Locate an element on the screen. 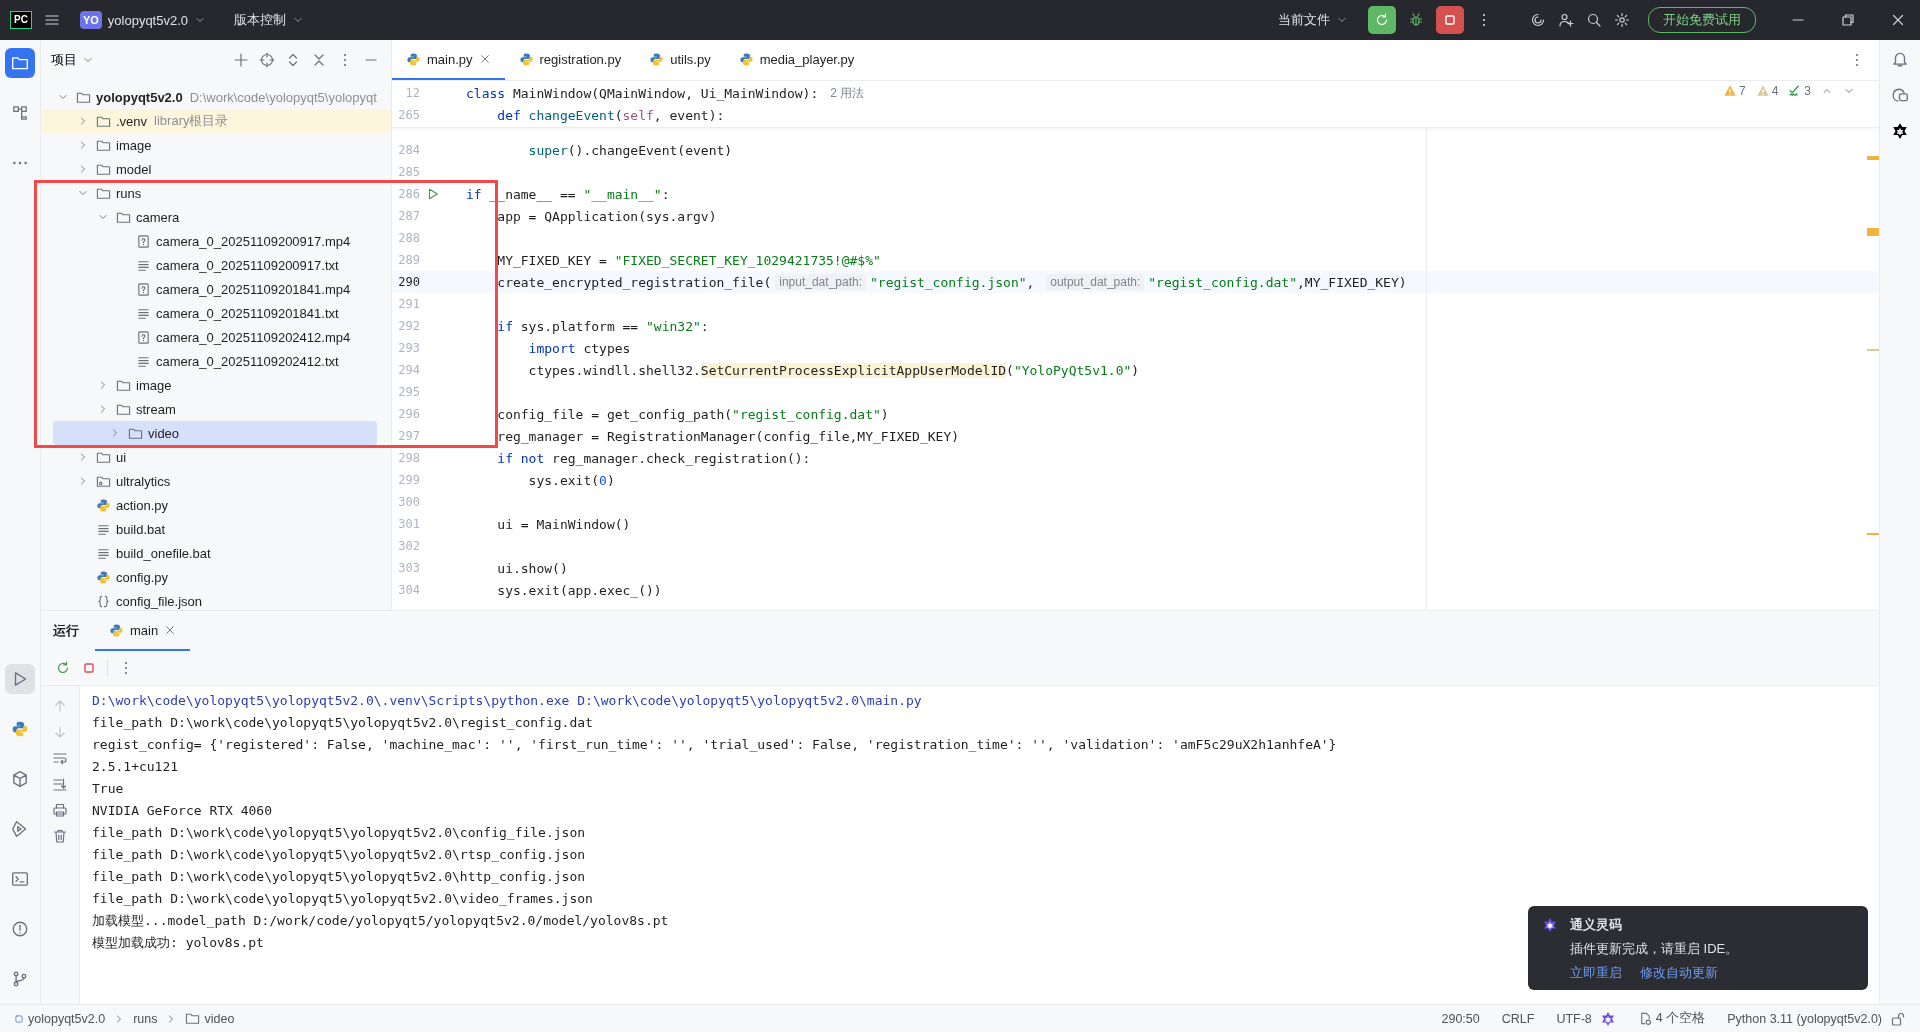  editor-tab: media_player.py is located at coordinates (796, 60).